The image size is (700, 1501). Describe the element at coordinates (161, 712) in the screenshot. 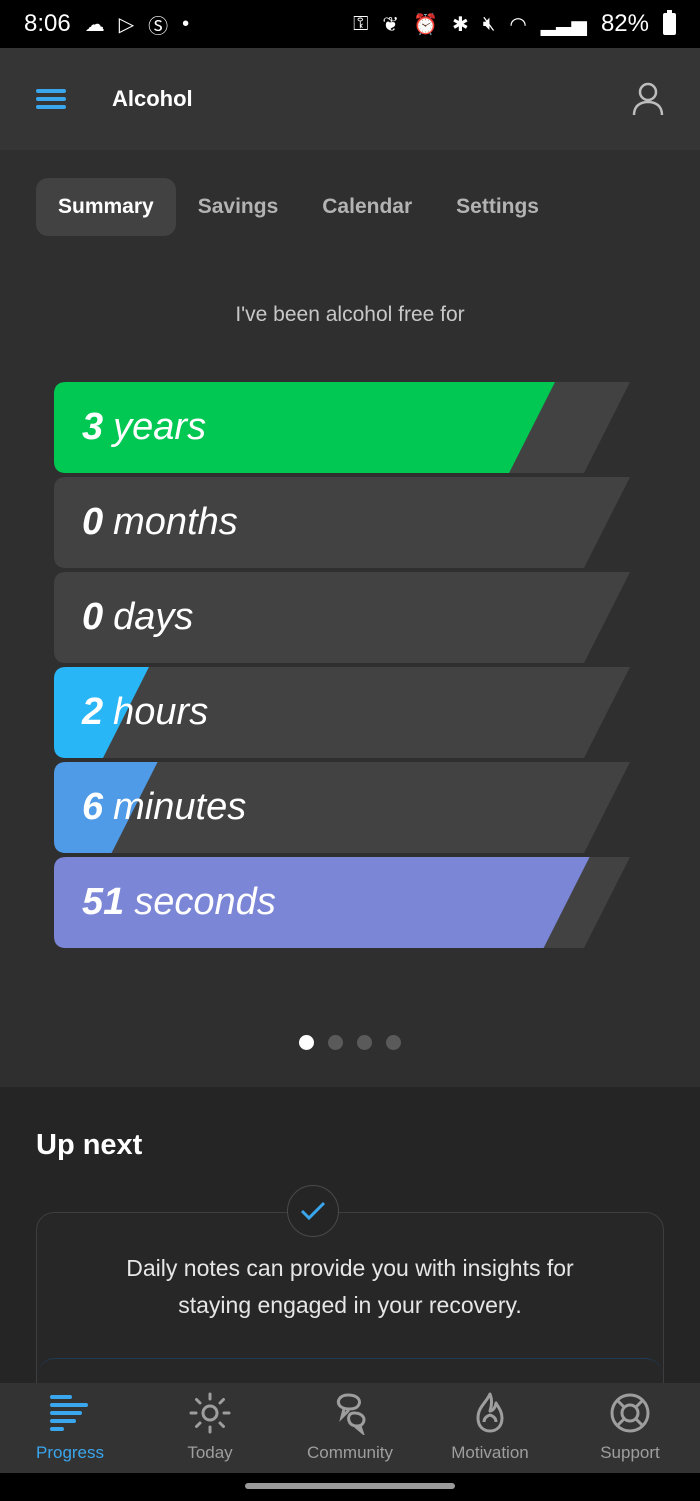

I see `counter-unit: hours` at that location.